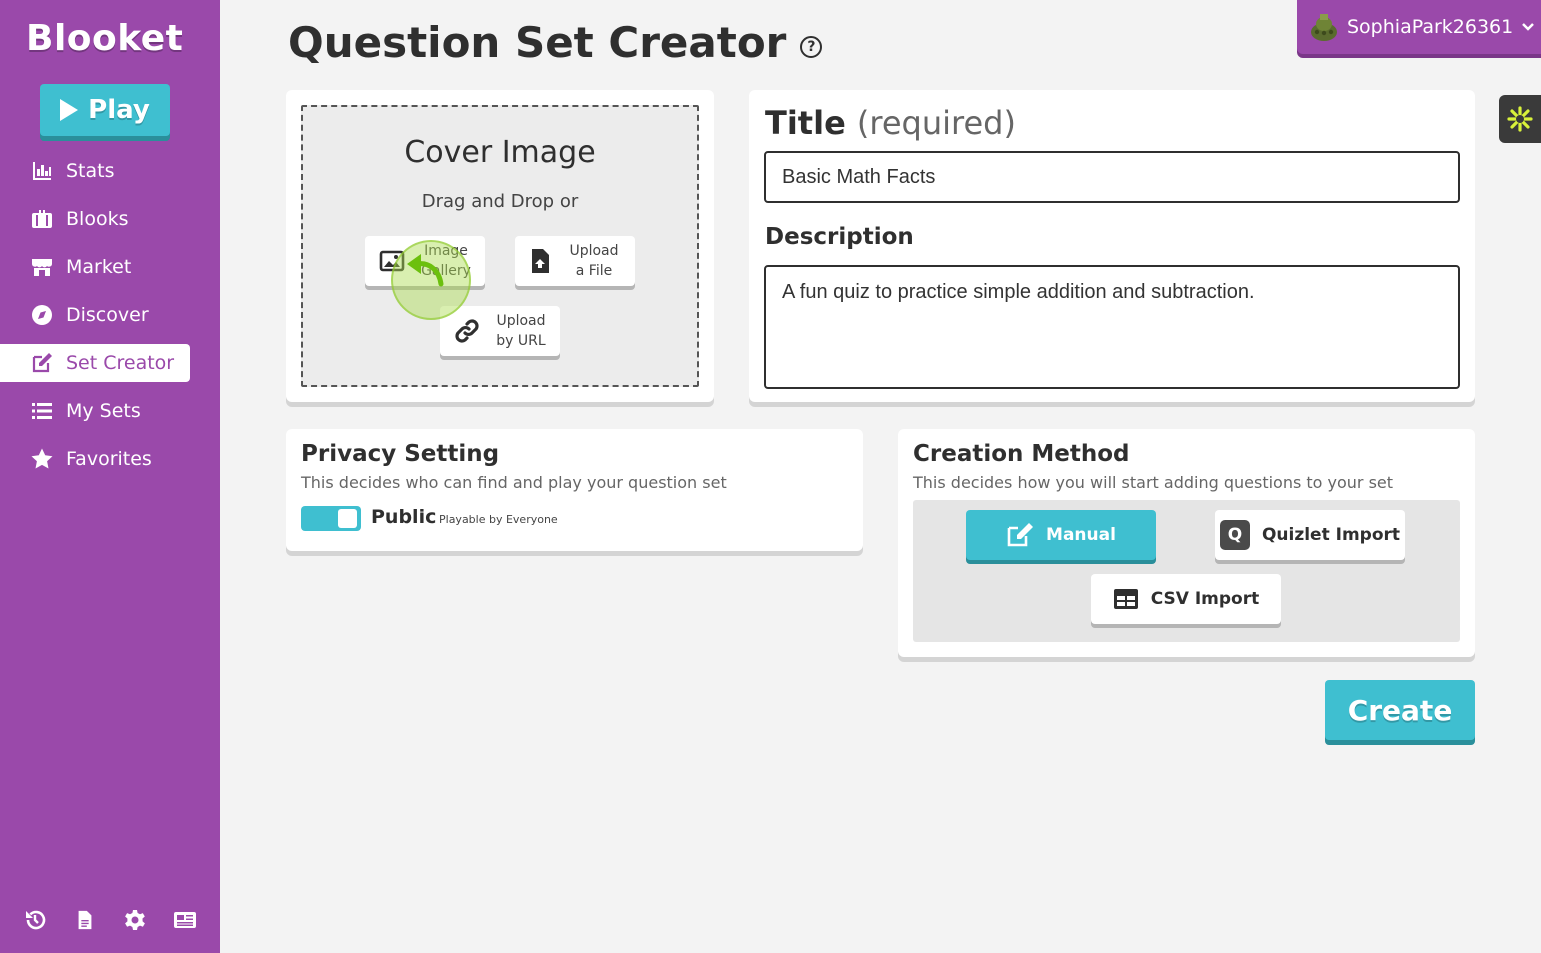  I want to click on sidebar-item-label: Favorites, so click(109, 459).